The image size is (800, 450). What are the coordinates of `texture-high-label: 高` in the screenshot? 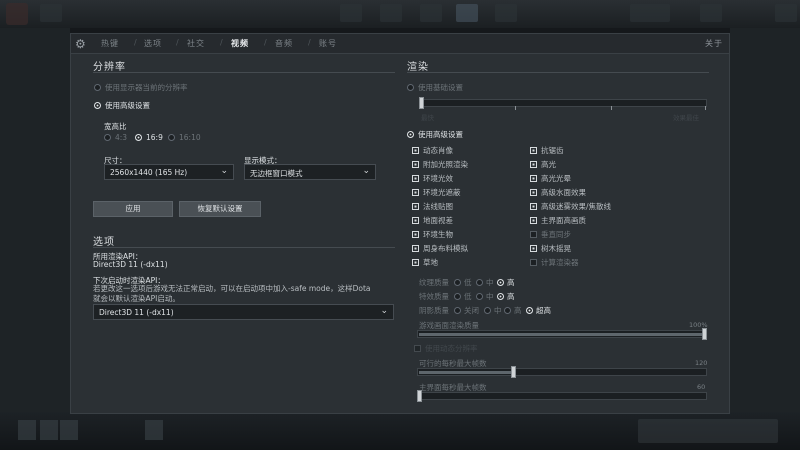 It's located at (511, 282).